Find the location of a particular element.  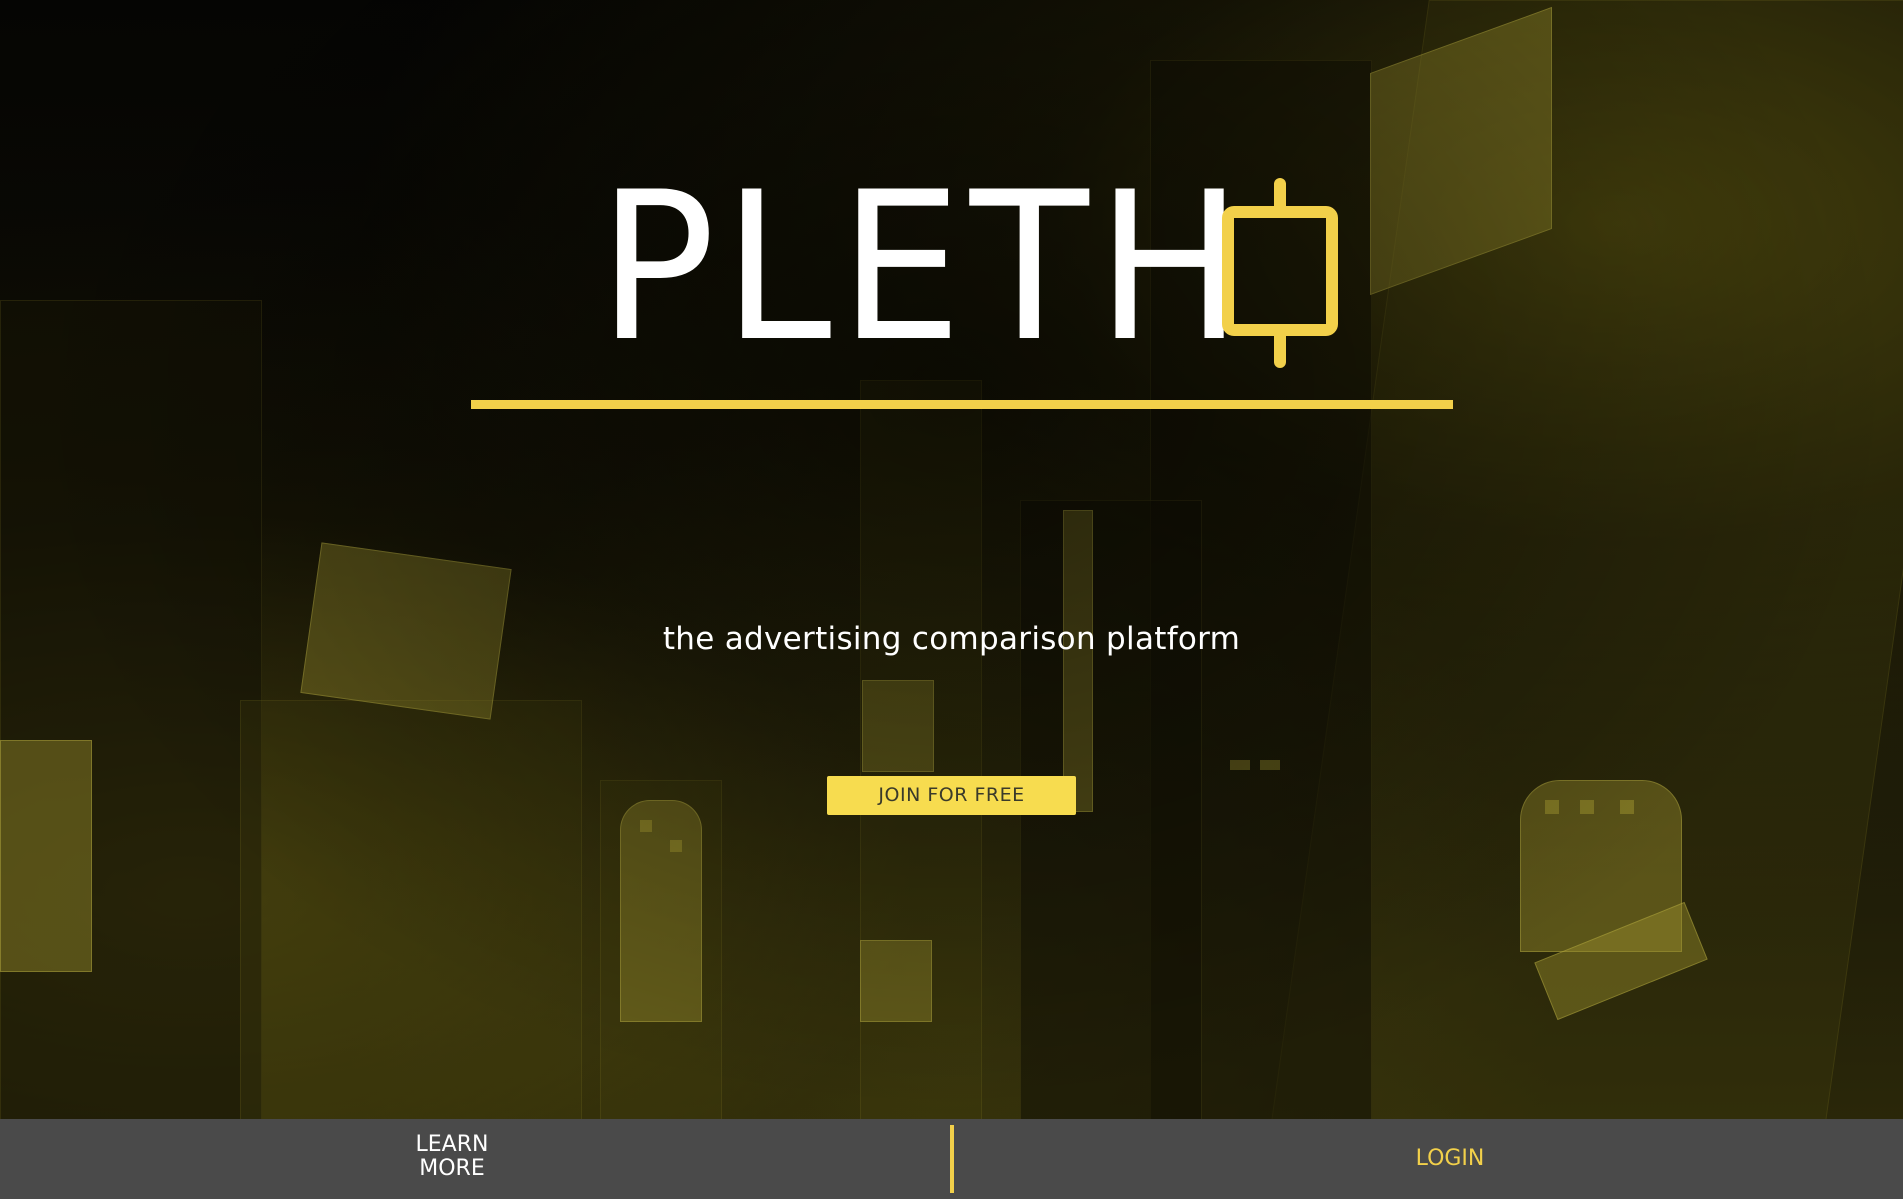

candlestick-o-icon is located at coordinates (1280, 273).